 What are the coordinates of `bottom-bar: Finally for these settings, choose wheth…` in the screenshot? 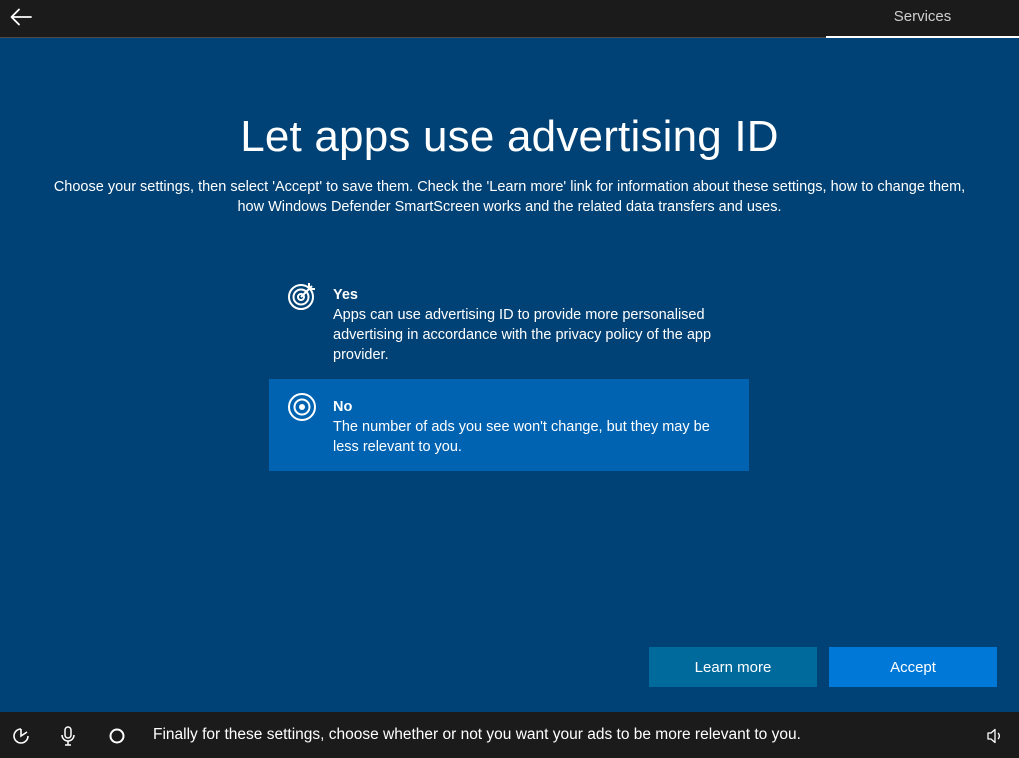 It's located at (509, 735).